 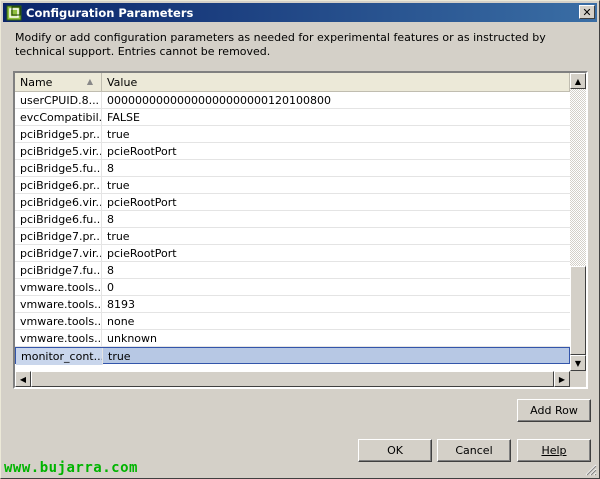 I want to click on table-row: pciBridge6.fu... 8, so click(x=292, y=219).